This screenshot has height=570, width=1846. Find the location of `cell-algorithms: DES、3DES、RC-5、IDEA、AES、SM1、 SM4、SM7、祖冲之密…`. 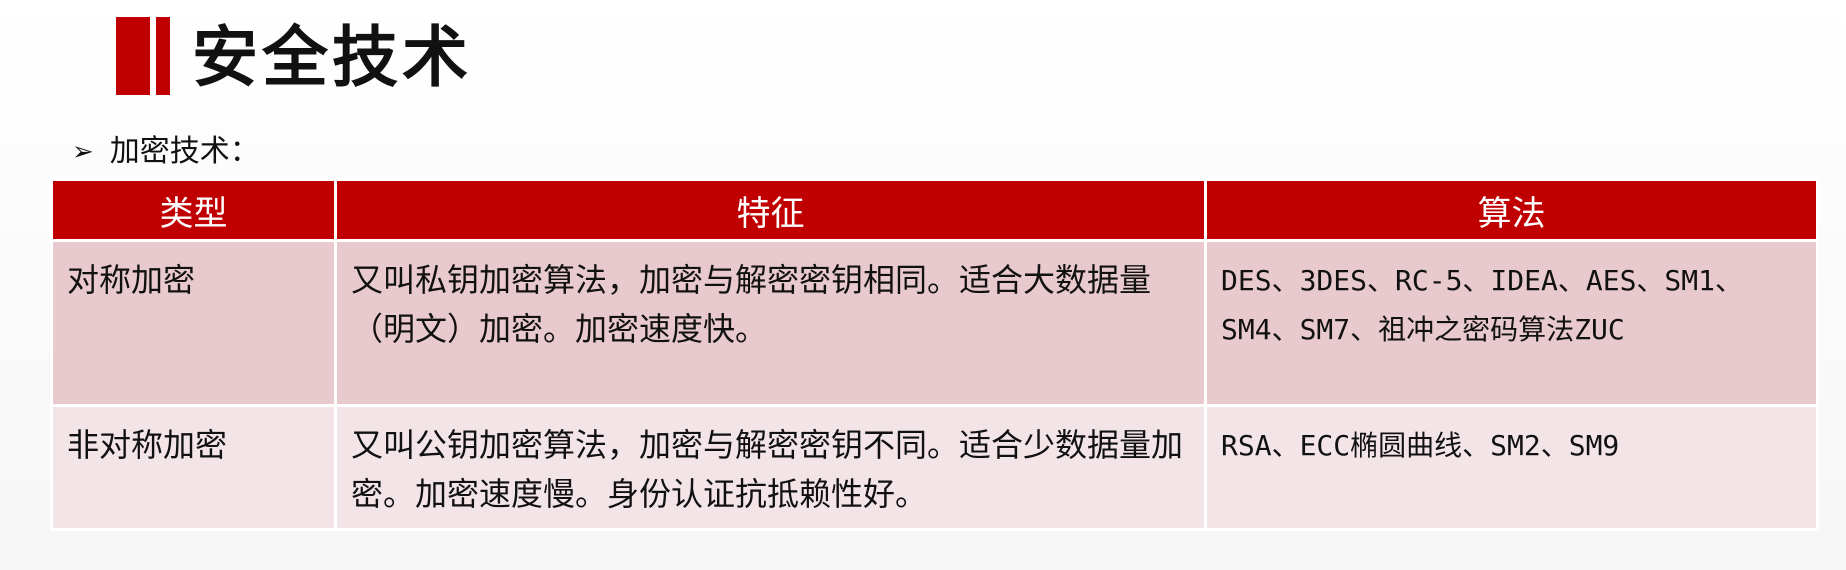

cell-algorithms: DES、3DES、RC-5、IDEA、AES、SM1、 SM4、SM7、祖冲之密… is located at coordinates (1511, 323).